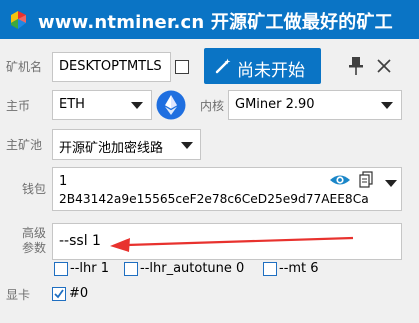  I want to click on coin-label: 主币, so click(18, 106).